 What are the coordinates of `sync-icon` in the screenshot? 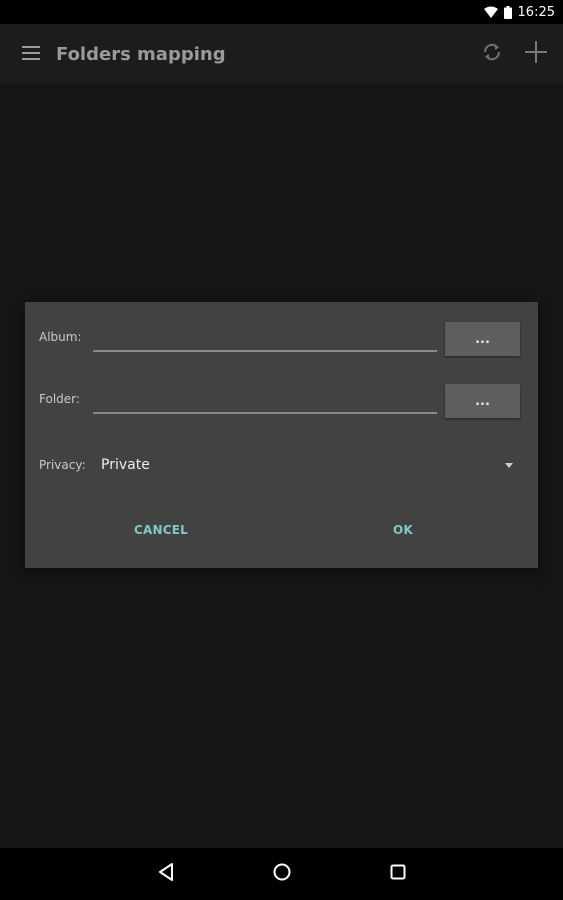 It's located at (492, 54).